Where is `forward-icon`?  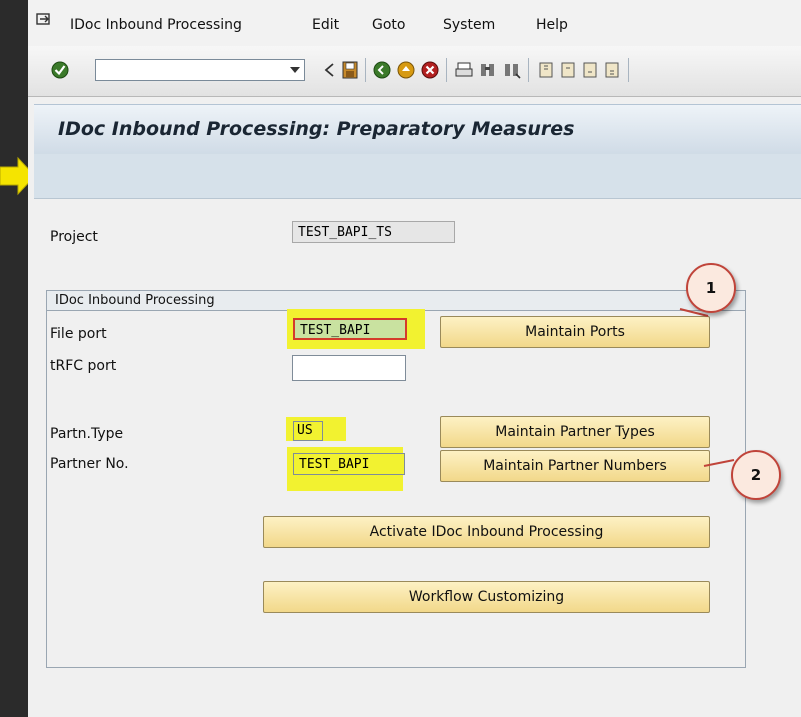
forward-icon is located at coordinates (382, 70).